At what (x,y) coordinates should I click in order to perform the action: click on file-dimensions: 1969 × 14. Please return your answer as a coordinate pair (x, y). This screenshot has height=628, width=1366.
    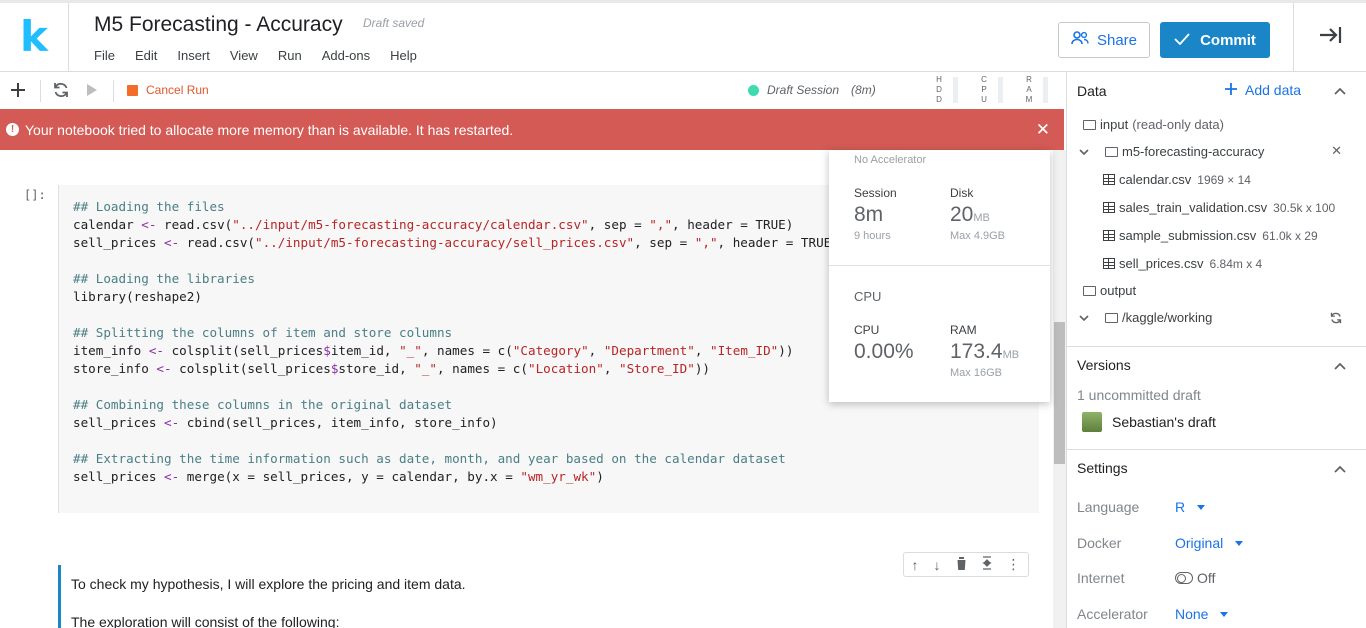
    Looking at the image, I should click on (1224, 179).